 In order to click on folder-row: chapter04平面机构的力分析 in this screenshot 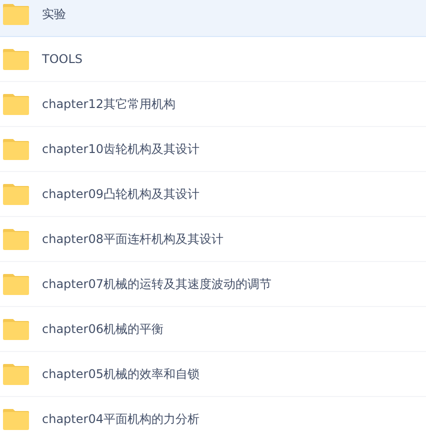, I will do `click(213, 415)`.